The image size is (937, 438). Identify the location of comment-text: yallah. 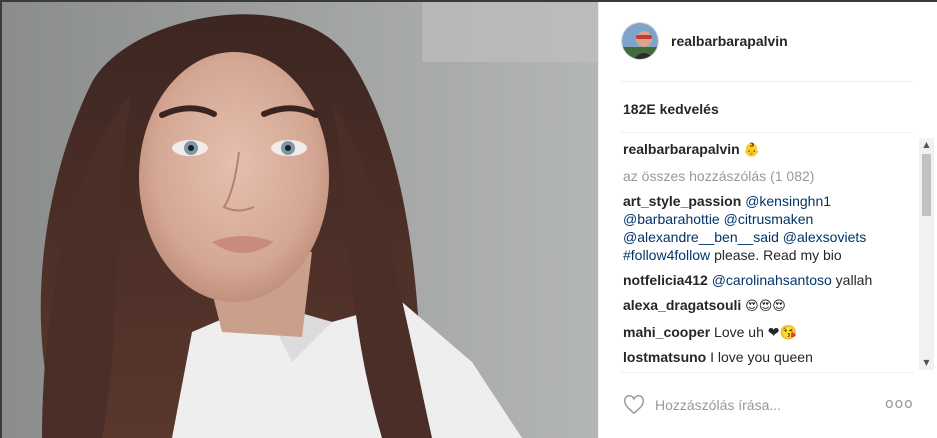
(854, 280).